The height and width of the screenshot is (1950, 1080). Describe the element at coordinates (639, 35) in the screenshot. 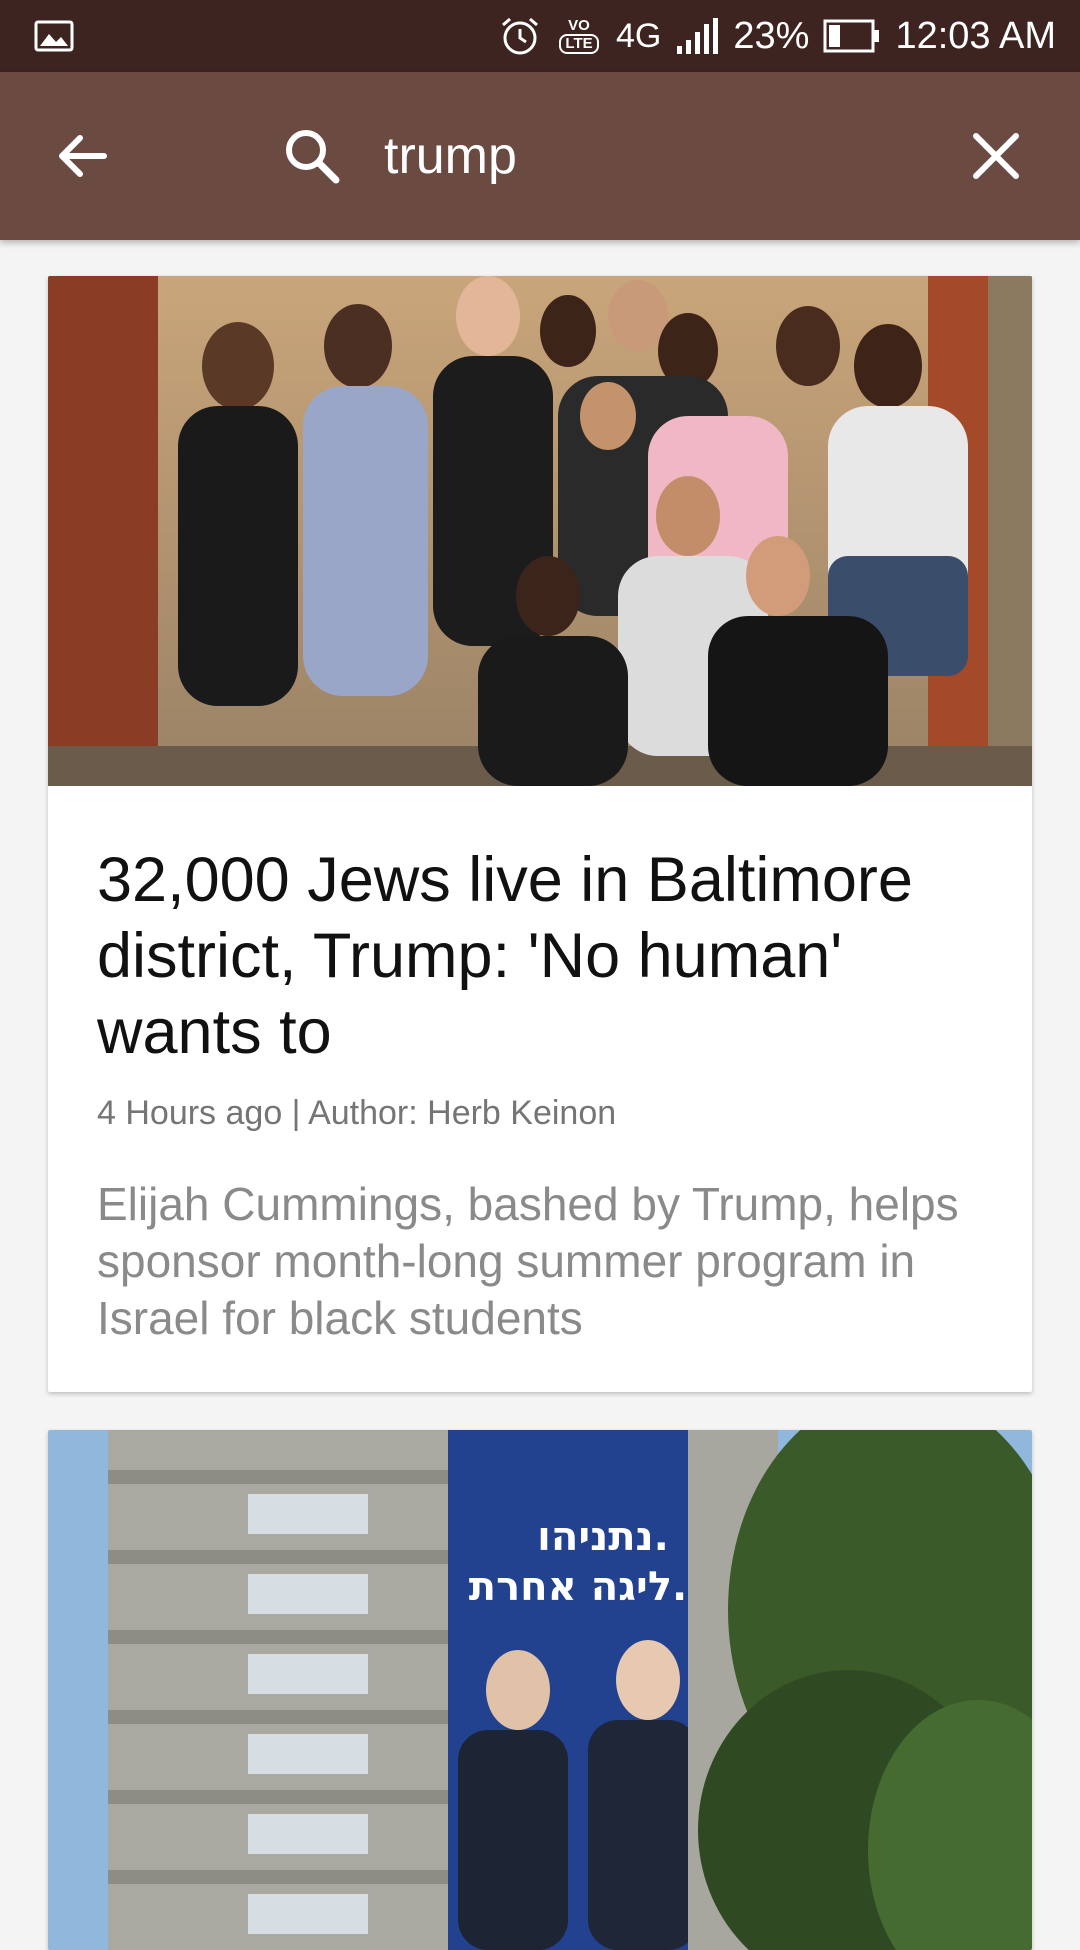

I see `network-type: 4G` at that location.